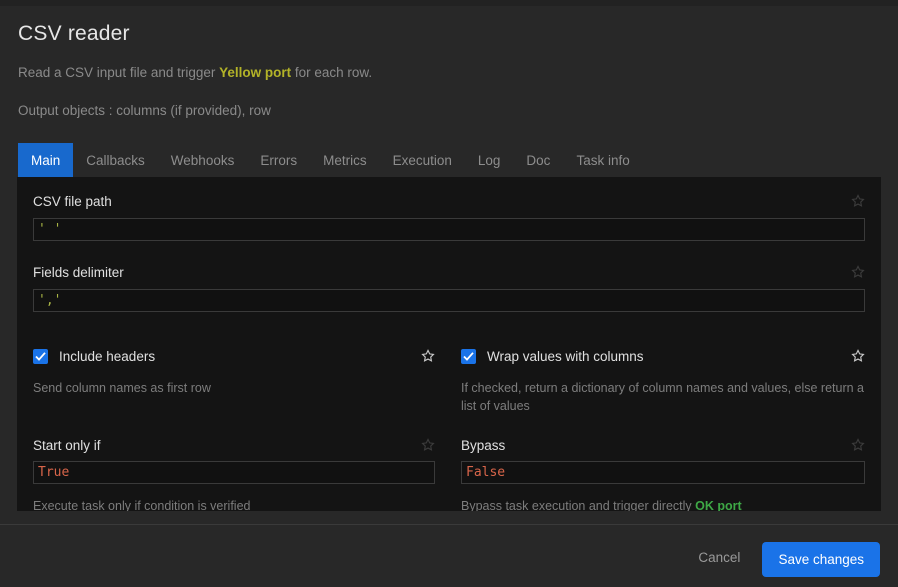 This screenshot has height=587, width=898. Describe the element at coordinates (449, 287) in the screenshot. I see `field-fields-delimiter: Fields delimiter` at that location.